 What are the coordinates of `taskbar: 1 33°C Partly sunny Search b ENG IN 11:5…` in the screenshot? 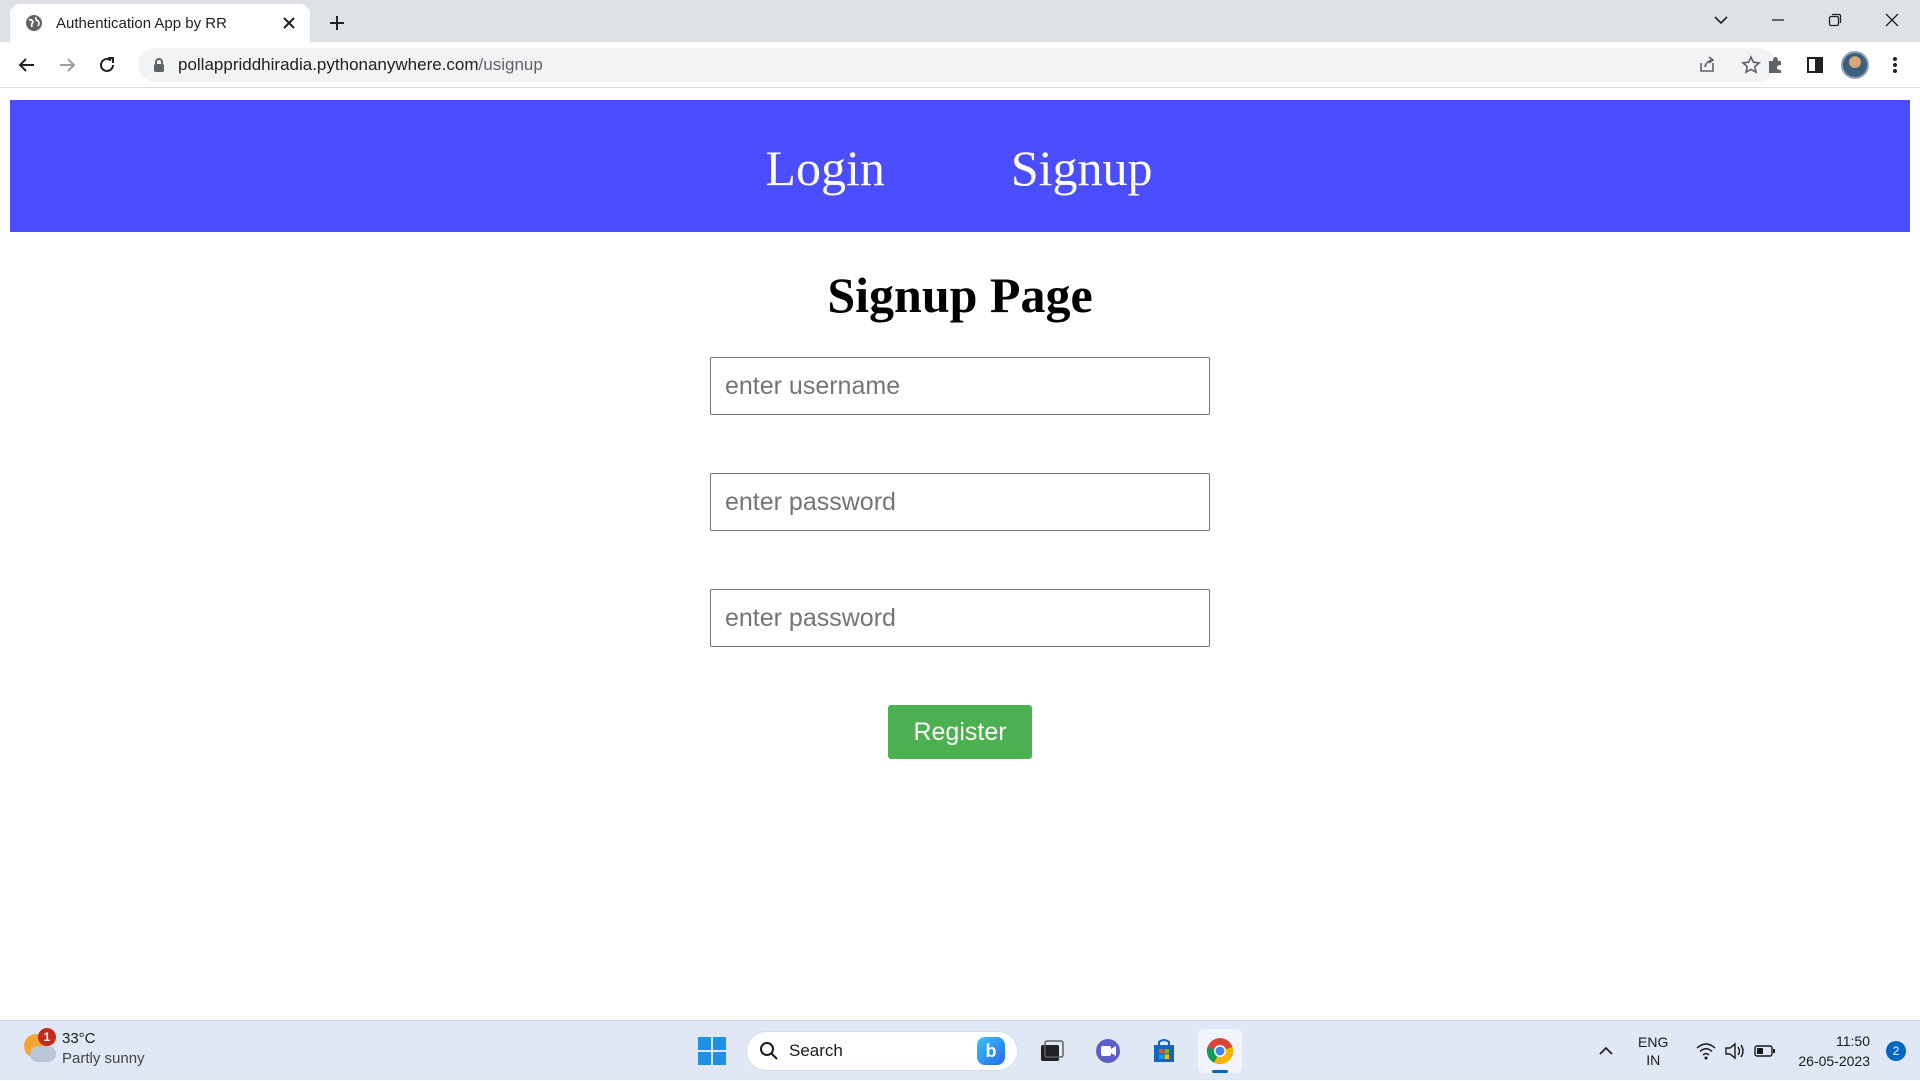 It's located at (960, 1050).